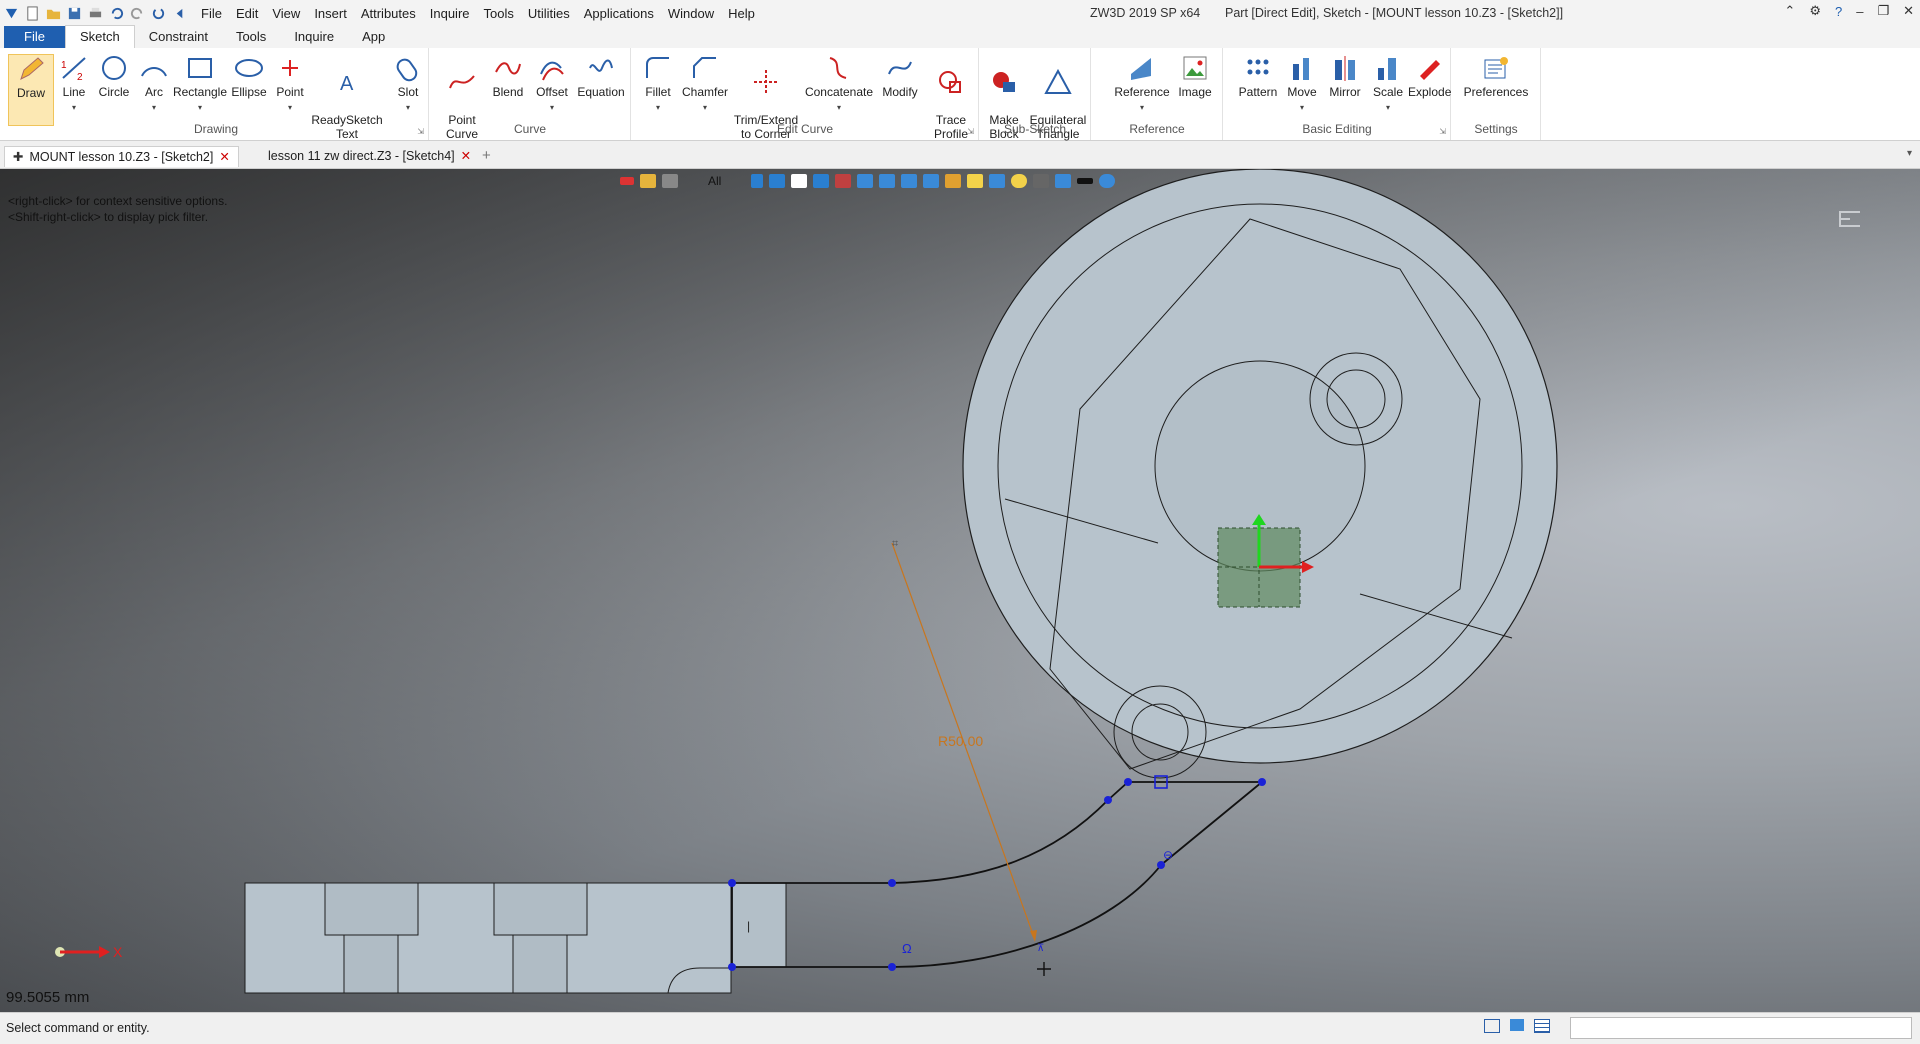  Describe the element at coordinates (200, 84) in the screenshot. I see `rectangle-button: Rectangle ▾` at that location.